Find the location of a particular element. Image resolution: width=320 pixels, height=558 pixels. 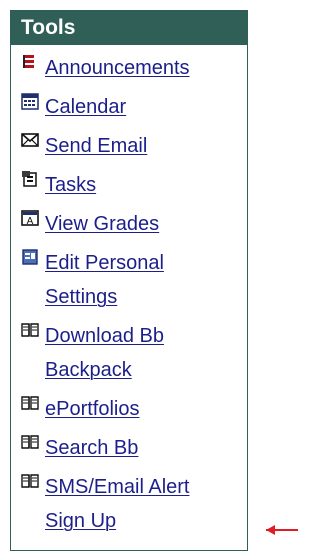

tool-label-announcements: Announcements is located at coordinates (117, 68).